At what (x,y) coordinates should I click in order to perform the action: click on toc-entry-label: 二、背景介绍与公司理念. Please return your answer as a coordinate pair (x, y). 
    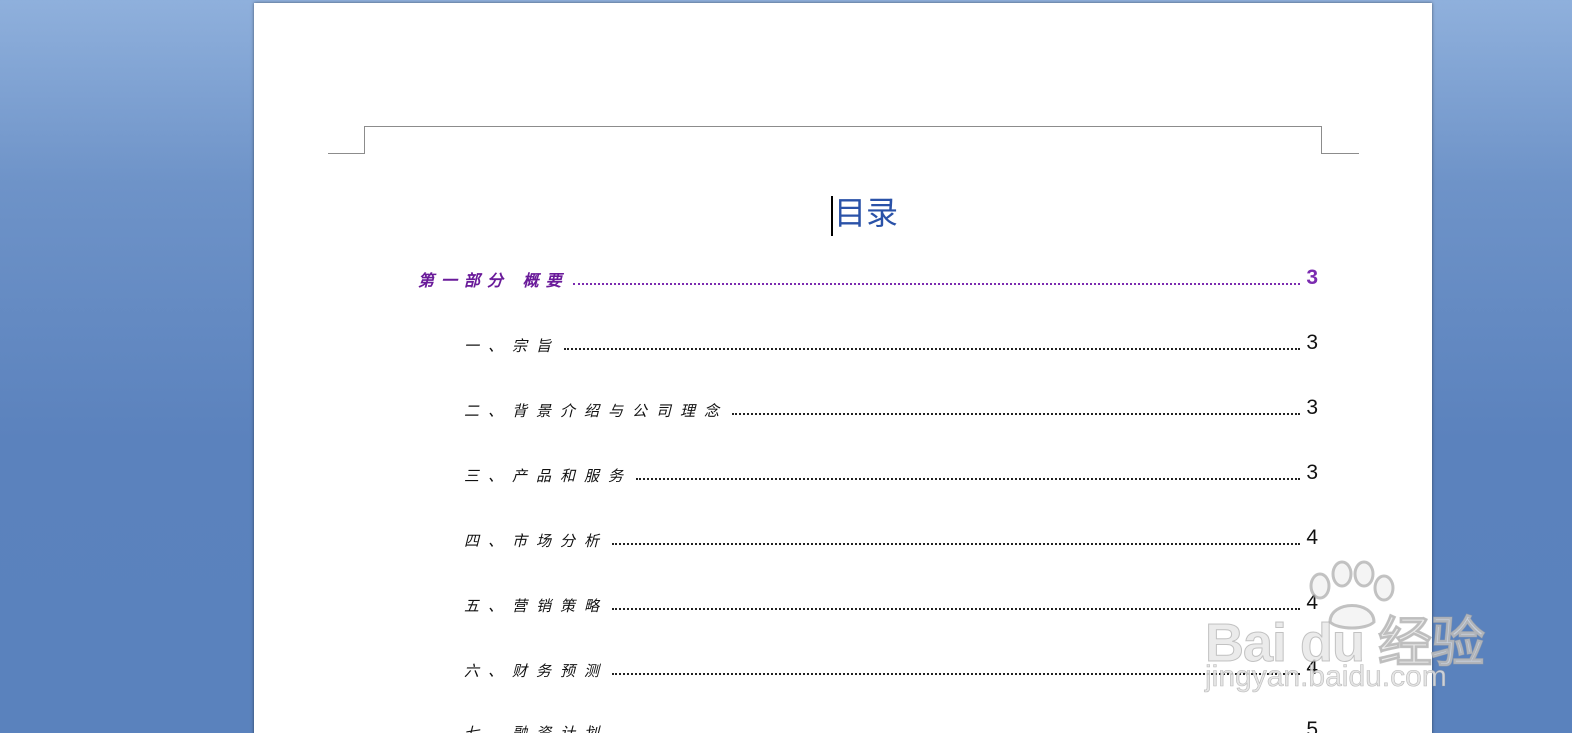
    Looking at the image, I should click on (596, 411).